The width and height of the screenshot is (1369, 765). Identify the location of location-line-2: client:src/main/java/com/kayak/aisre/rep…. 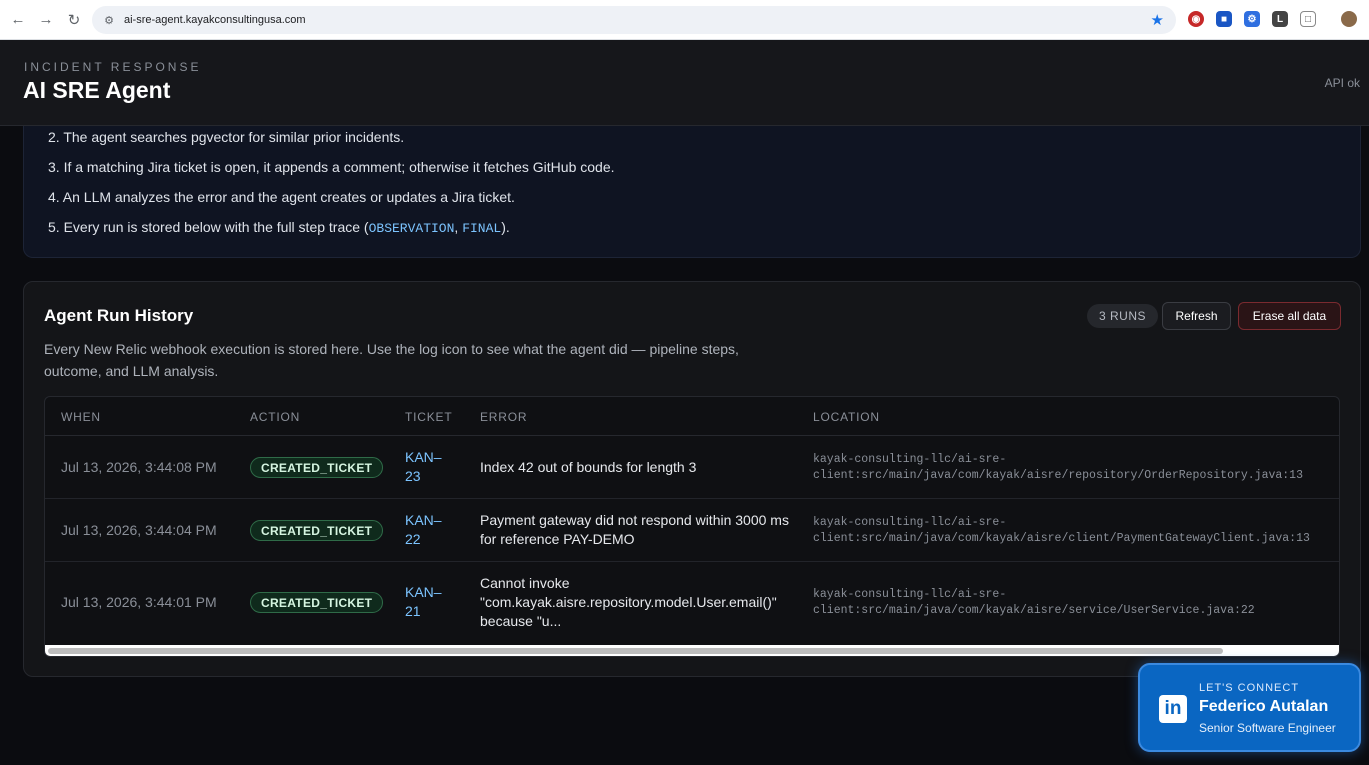
(1058, 475).